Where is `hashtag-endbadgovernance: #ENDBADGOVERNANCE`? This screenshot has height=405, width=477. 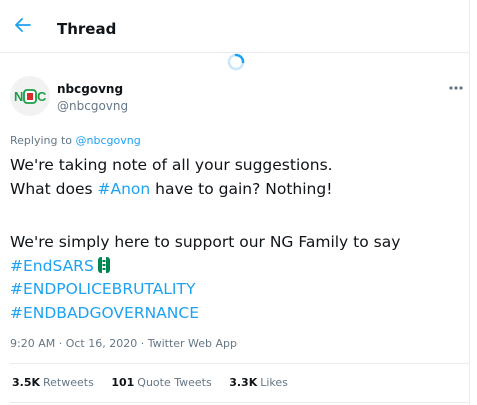 hashtag-endbadgovernance: #ENDBADGOVERNANCE is located at coordinates (104, 313).